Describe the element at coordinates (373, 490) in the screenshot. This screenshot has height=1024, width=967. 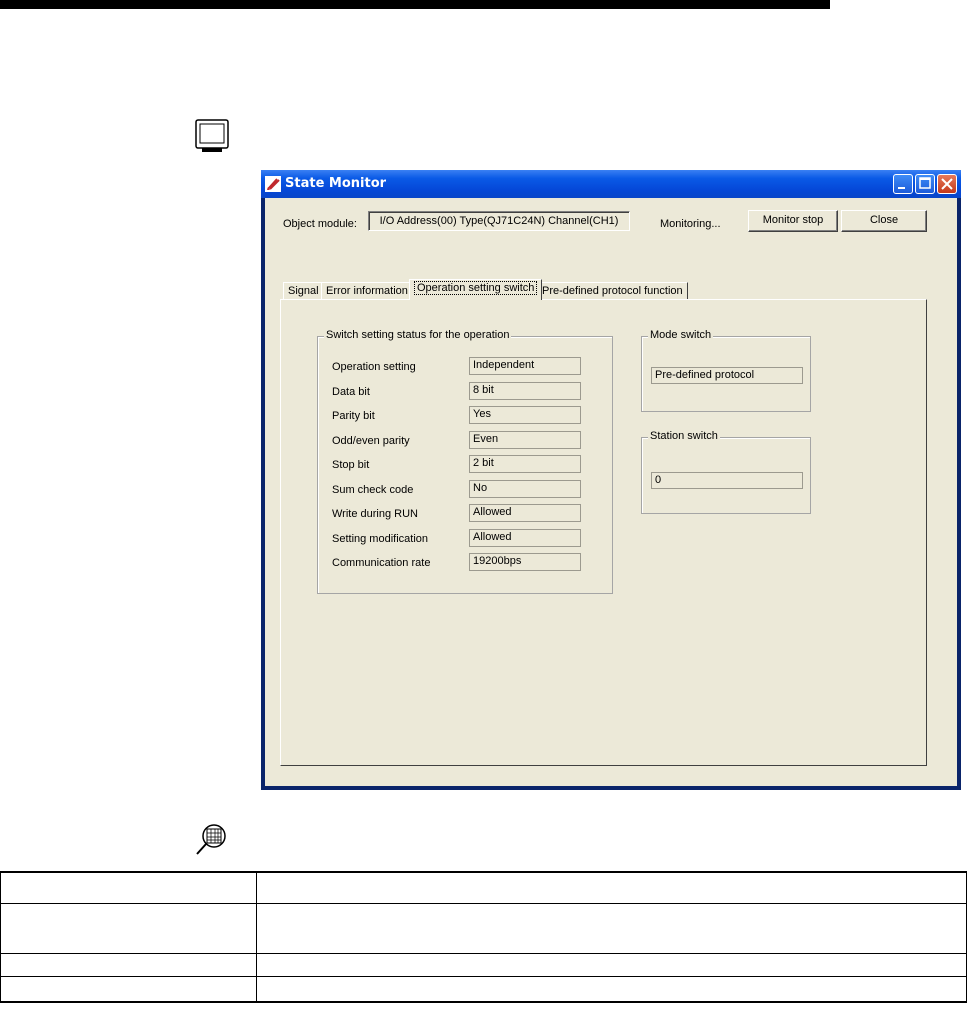
I see `sum-check-code-label: Sum check code` at that location.